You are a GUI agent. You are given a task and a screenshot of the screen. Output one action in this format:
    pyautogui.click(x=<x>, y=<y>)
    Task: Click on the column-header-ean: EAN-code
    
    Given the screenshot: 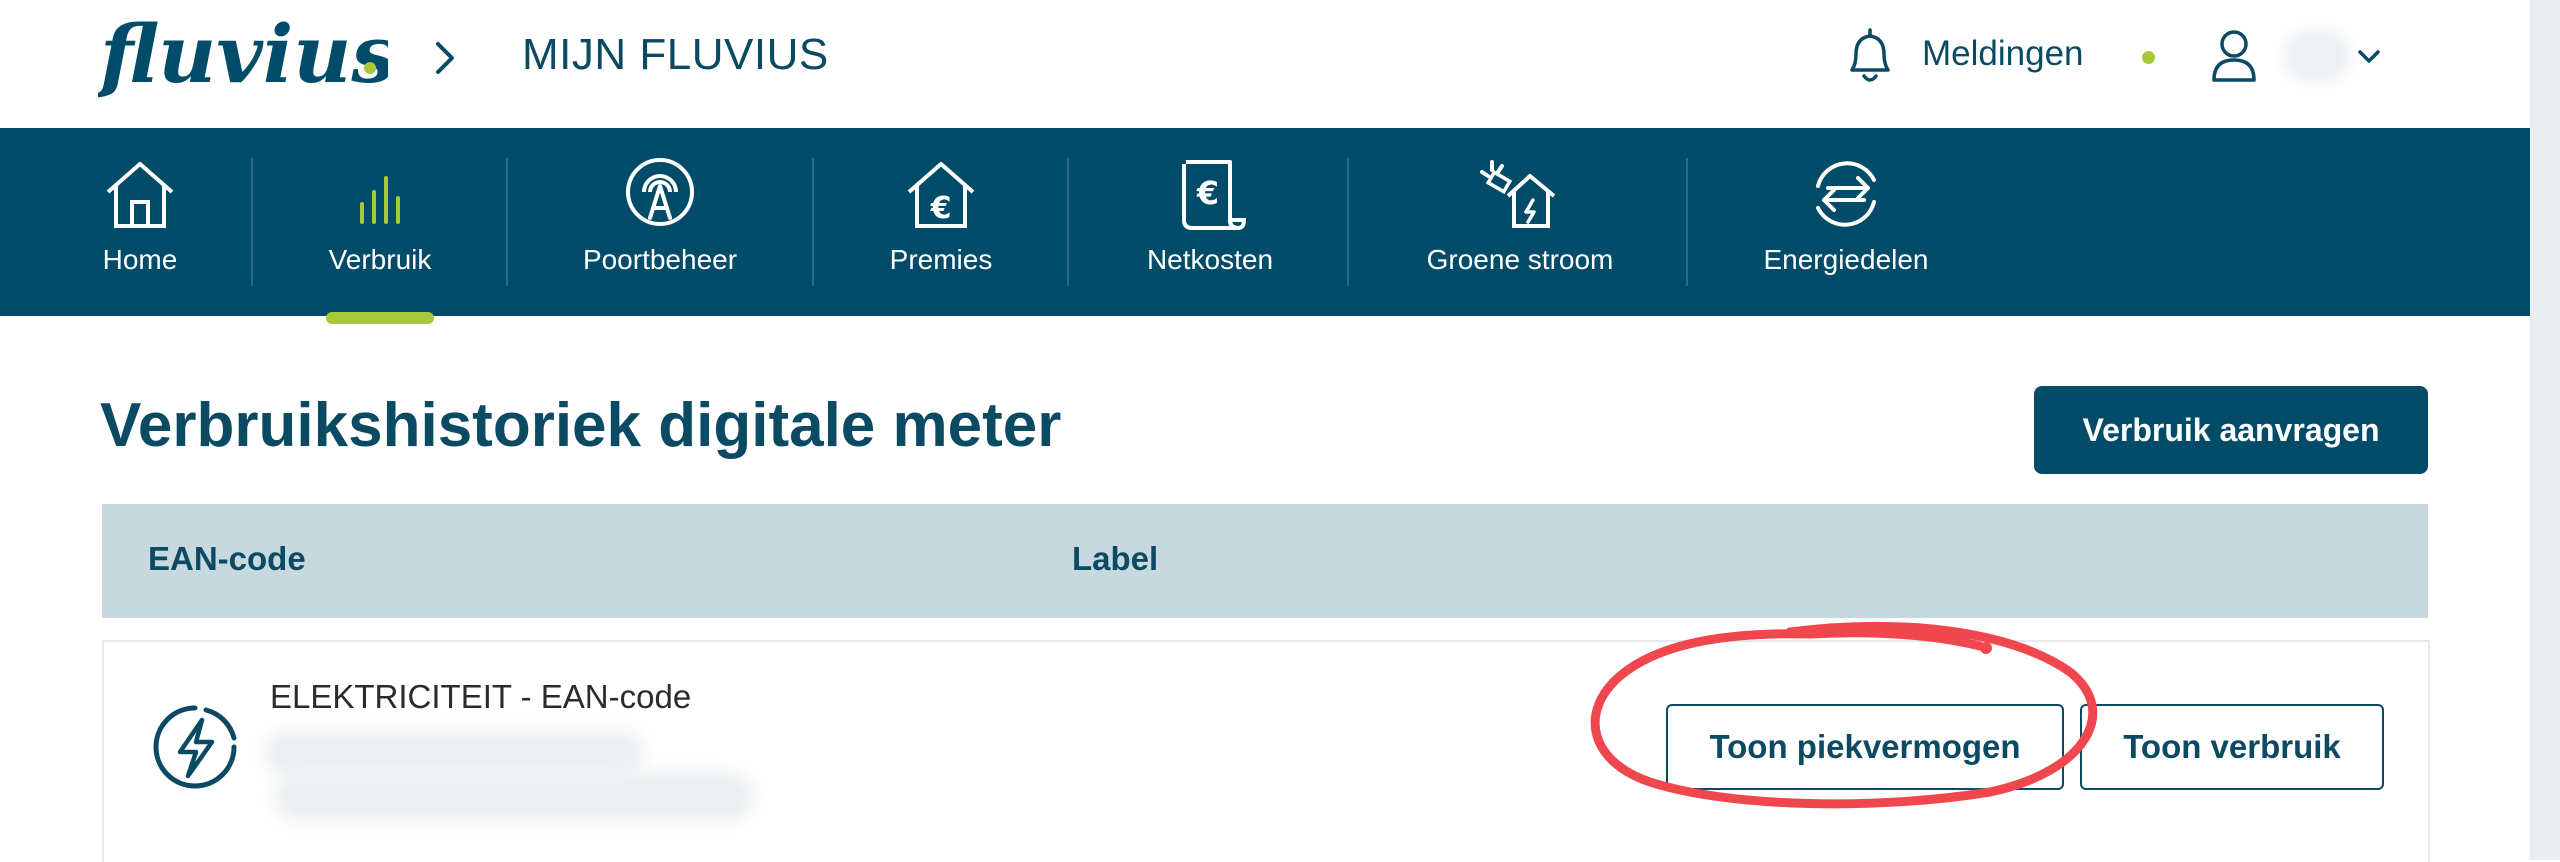 What is the action you would take?
    pyautogui.click(x=227, y=558)
    